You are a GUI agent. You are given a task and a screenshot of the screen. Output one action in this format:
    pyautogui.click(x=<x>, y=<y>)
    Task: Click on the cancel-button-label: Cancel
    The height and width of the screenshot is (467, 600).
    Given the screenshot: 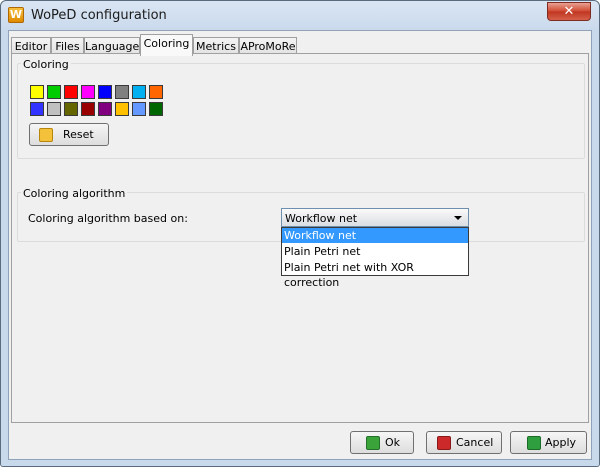 What is the action you would take?
    pyautogui.click(x=475, y=442)
    